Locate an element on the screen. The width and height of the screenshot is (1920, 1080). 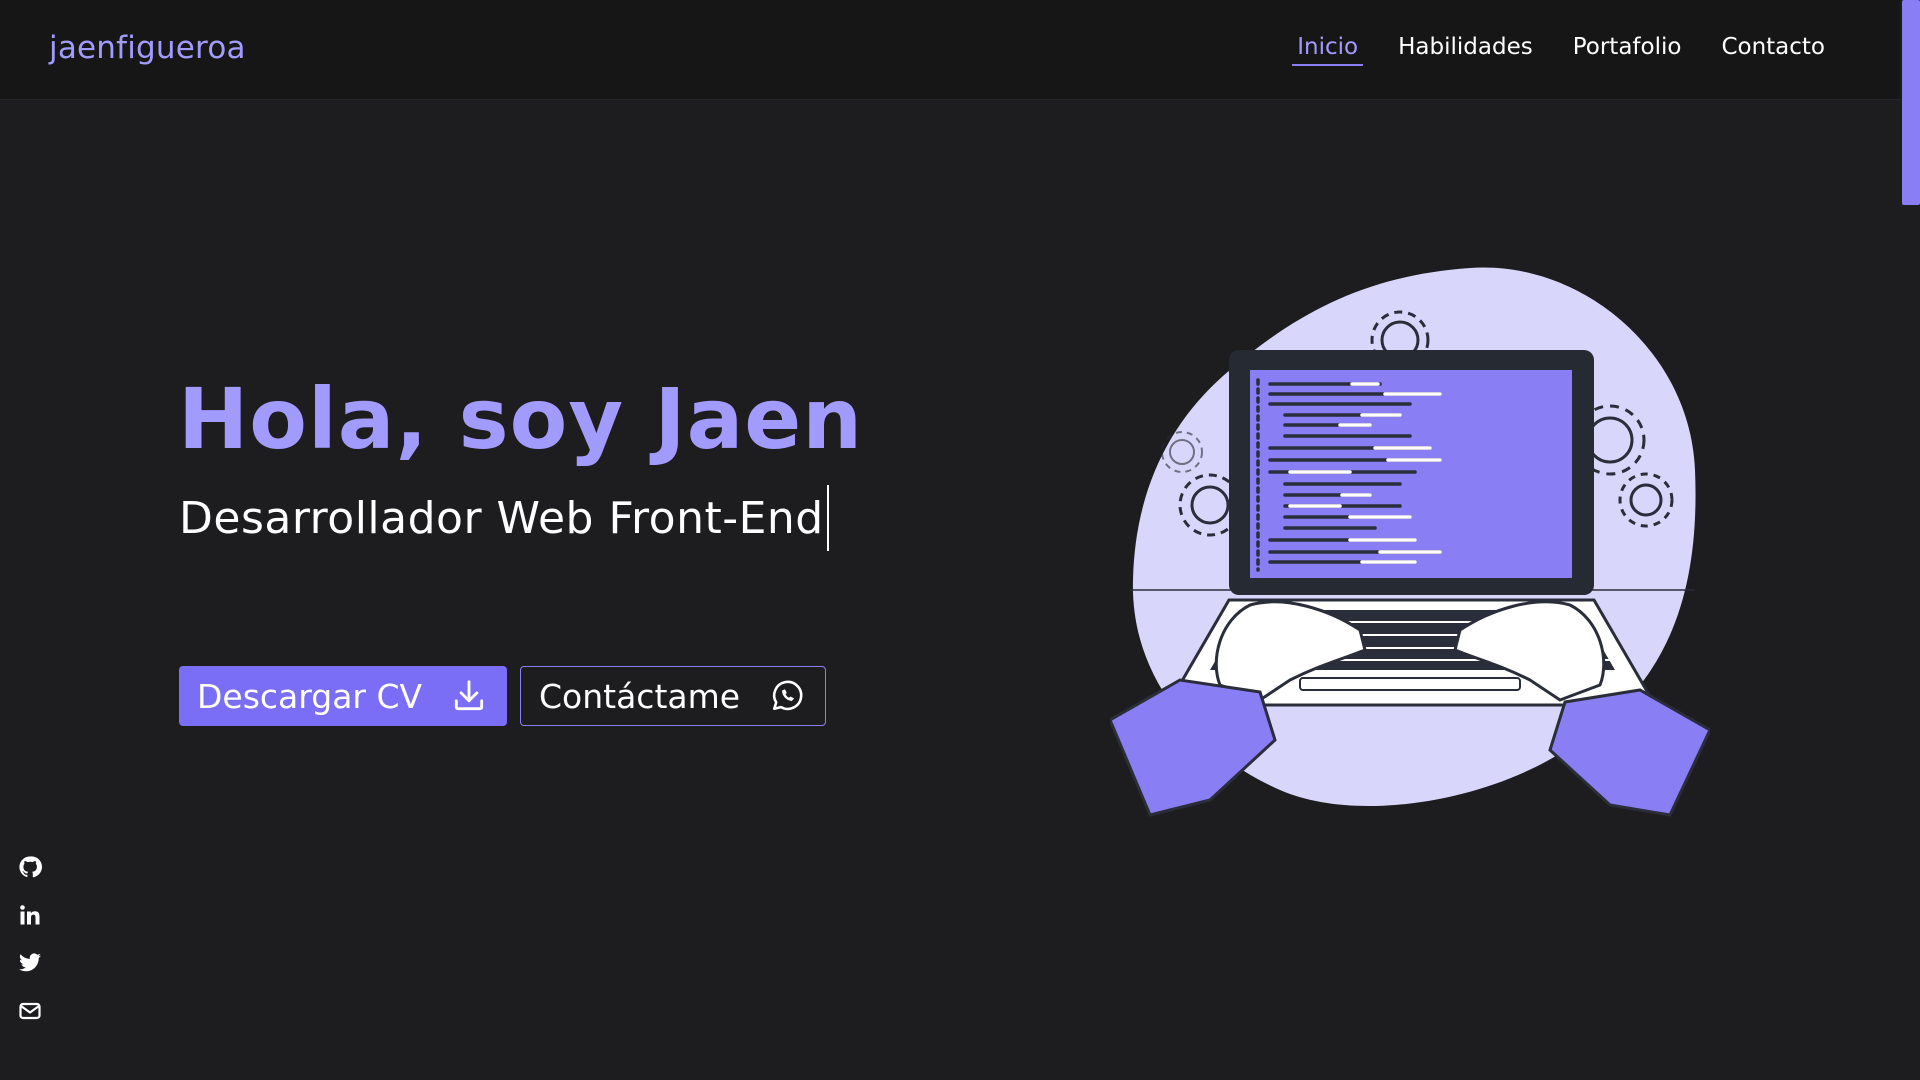
typing-caret is located at coordinates (827, 518).